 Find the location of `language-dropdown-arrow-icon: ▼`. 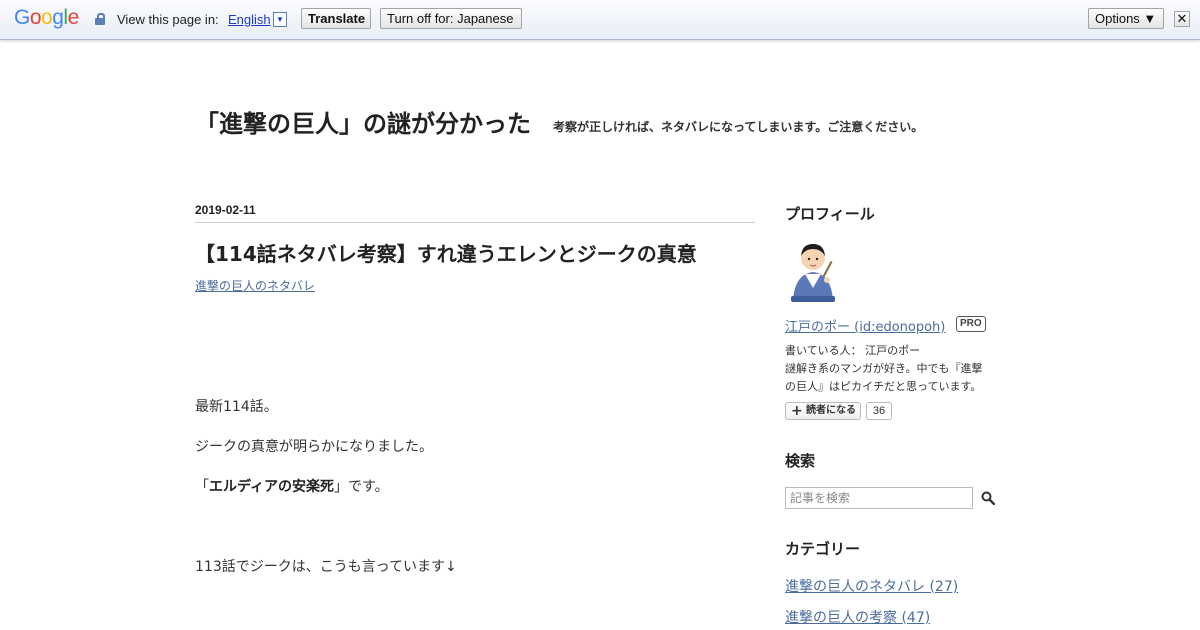

language-dropdown-arrow-icon: ▼ is located at coordinates (280, 19).